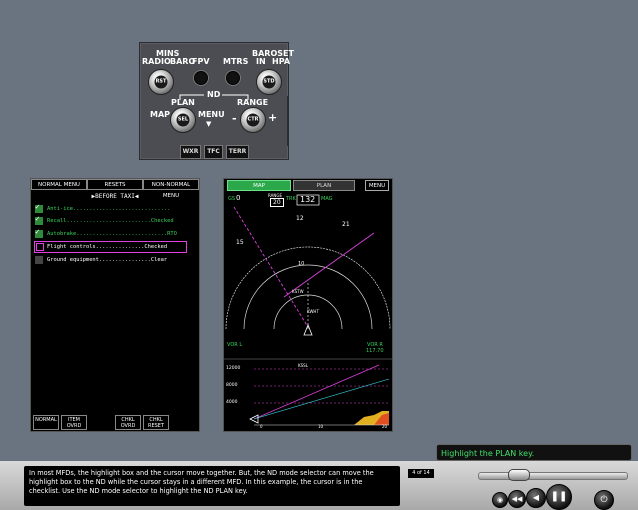  I want to click on compass-label: 21, so click(346, 224).